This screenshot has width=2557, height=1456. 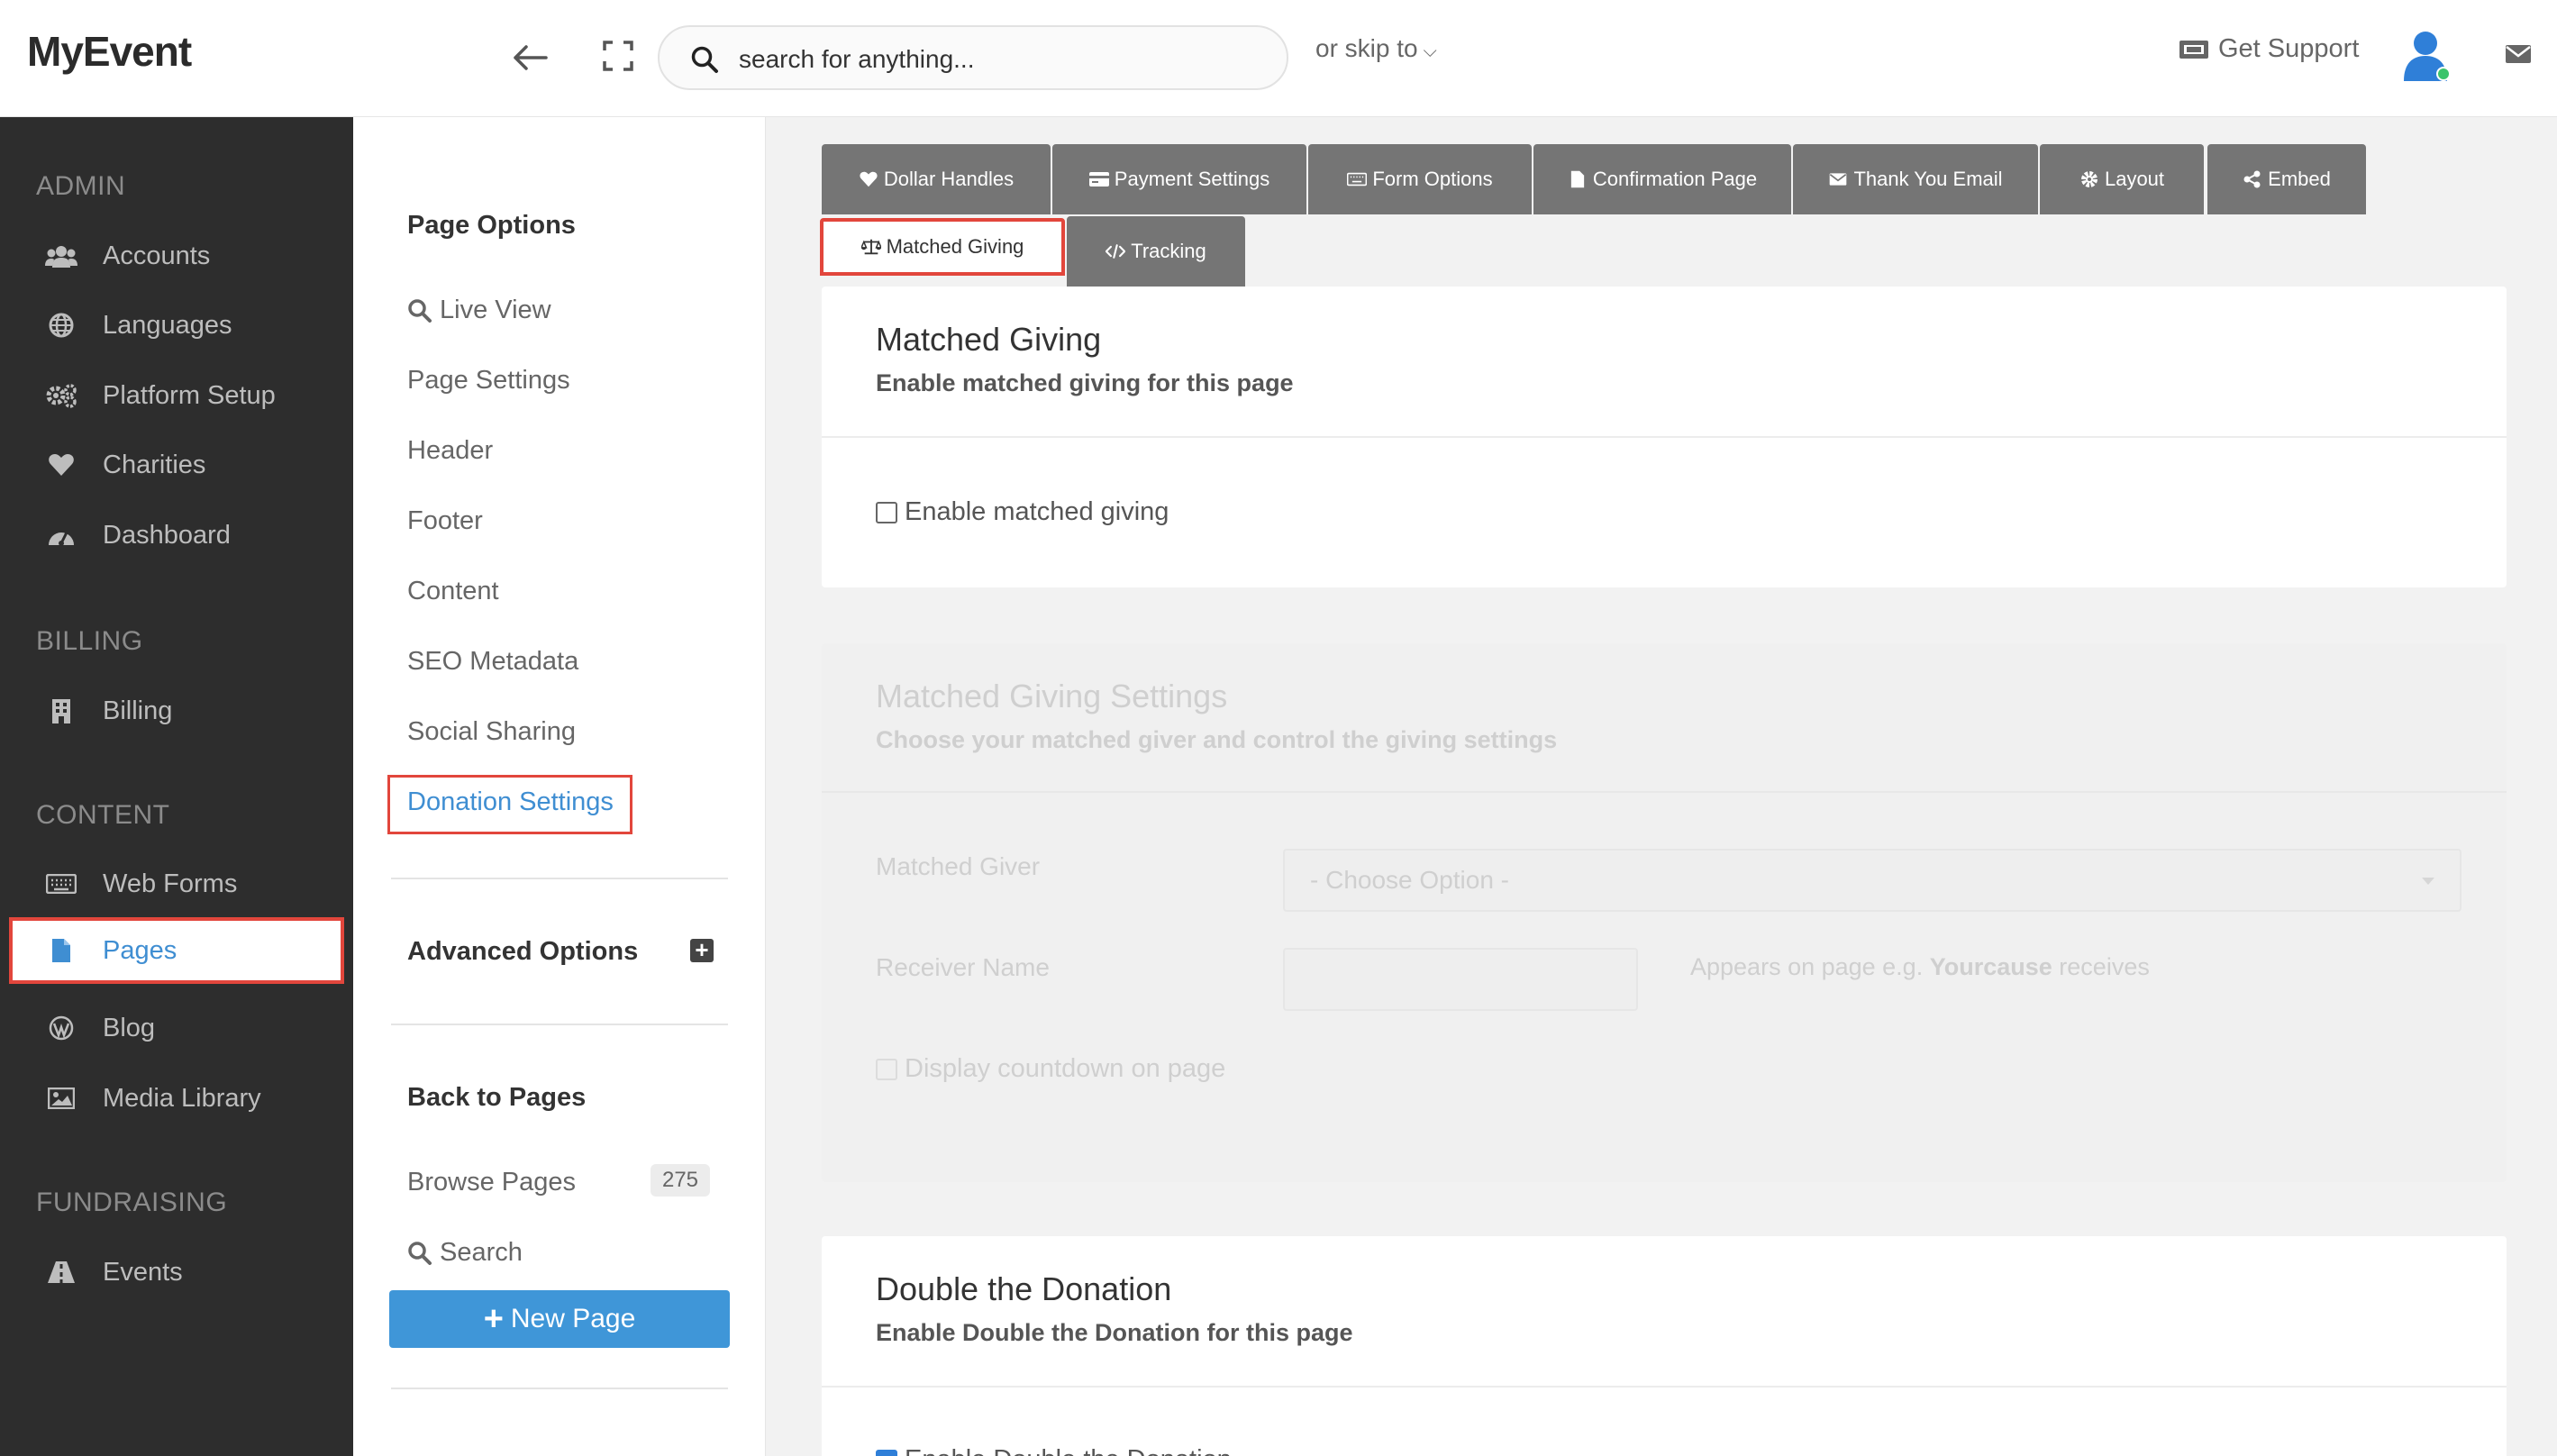 What do you see at coordinates (189, 395) in the screenshot?
I see `sidebar-item-label: Platform Setup` at bounding box center [189, 395].